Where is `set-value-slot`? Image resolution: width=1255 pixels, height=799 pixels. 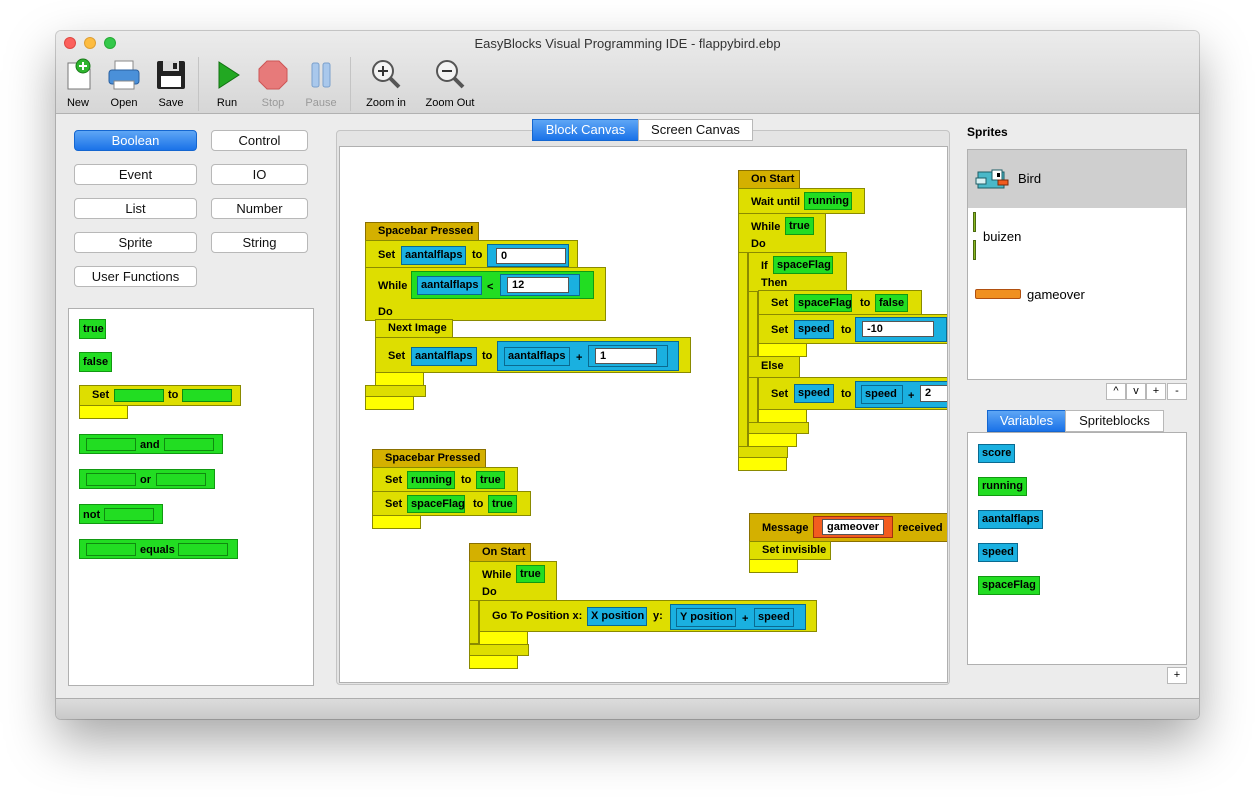 set-value-slot is located at coordinates (207, 395).